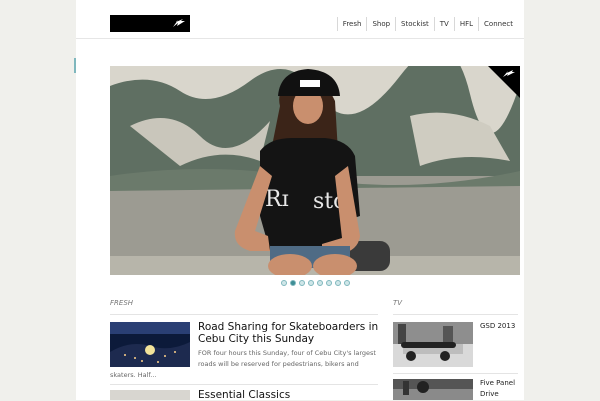  What do you see at coordinates (150, 23) in the screenshot?
I see `site-logo` at bounding box center [150, 23].